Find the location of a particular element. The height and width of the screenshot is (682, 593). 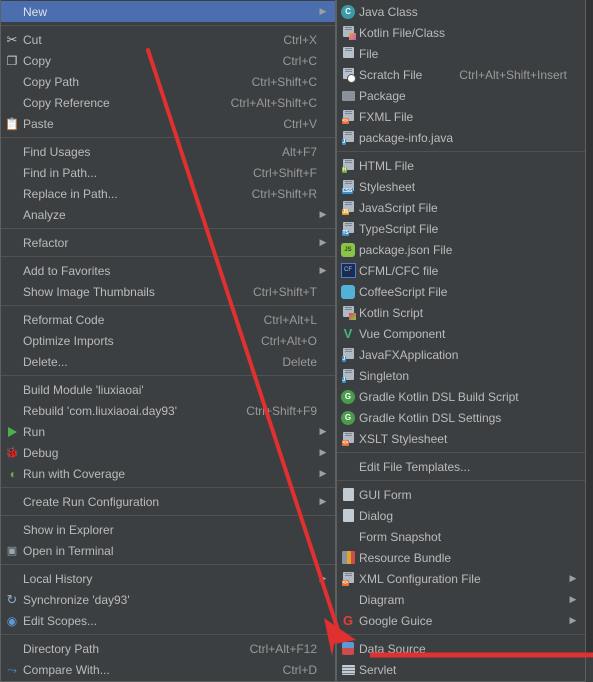

menu-item-typescript-file: TS TypeScript File is located at coordinates (461, 228).